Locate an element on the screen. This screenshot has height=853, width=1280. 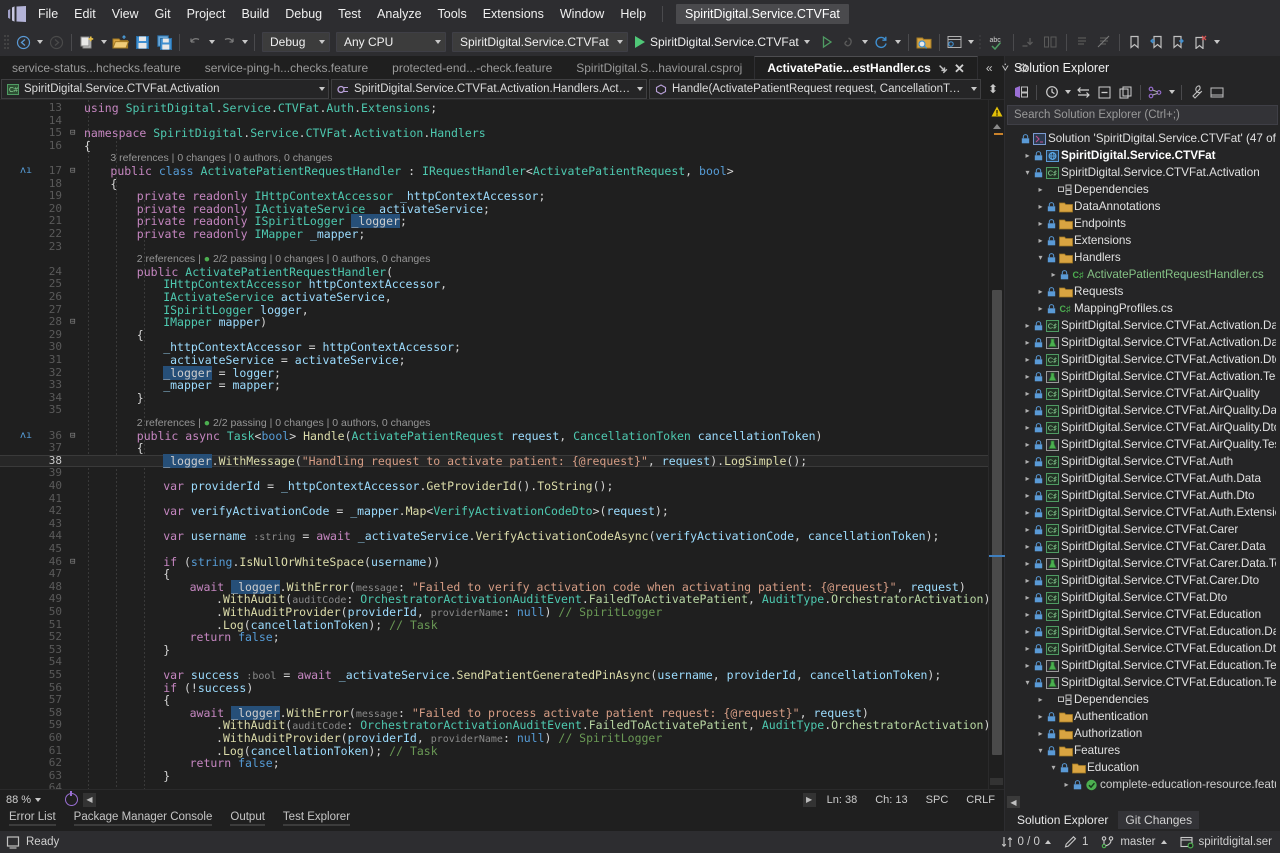
scroll-tabs-left-icon: « is located at coordinates (989, 68).